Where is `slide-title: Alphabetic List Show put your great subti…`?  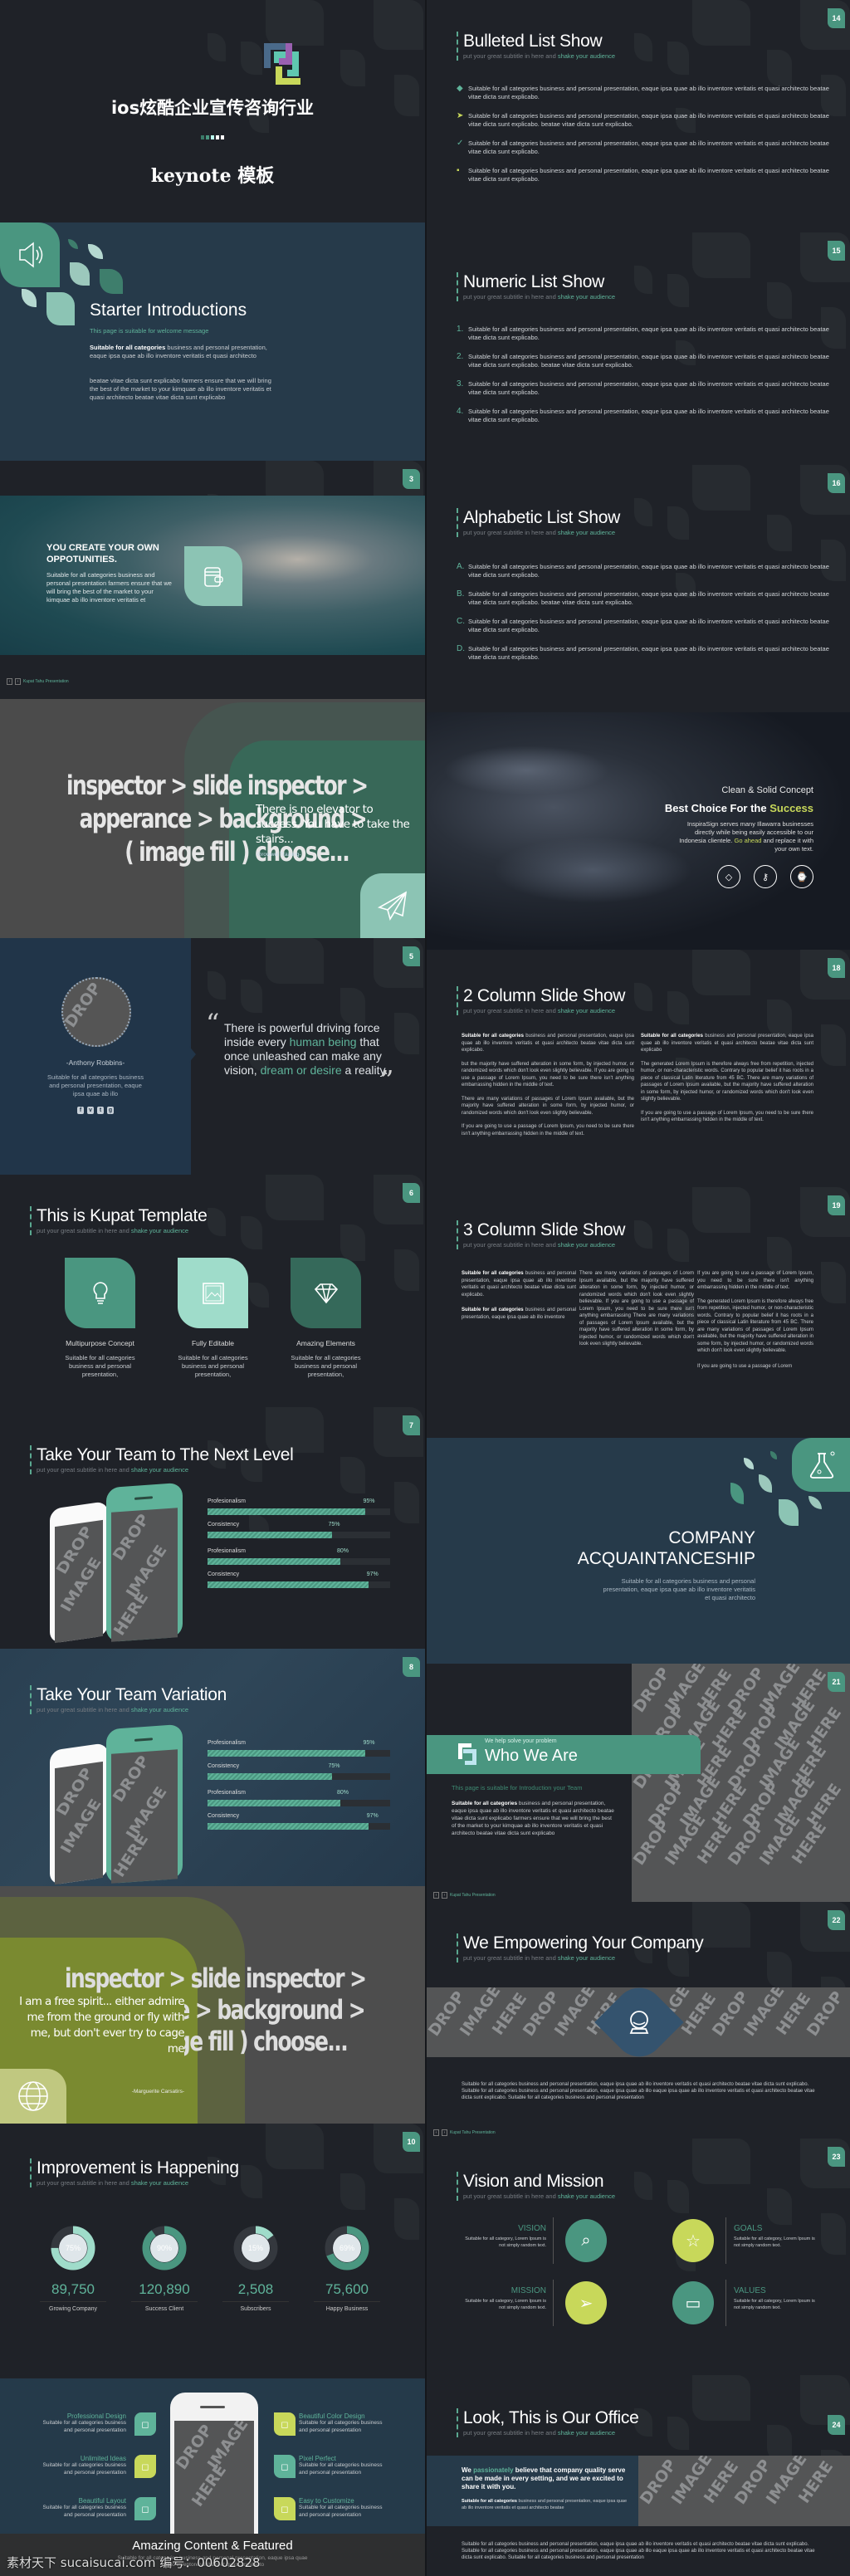 slide-title: Alphabetic List Show put your great subti… is located at coordinates (538, 522).